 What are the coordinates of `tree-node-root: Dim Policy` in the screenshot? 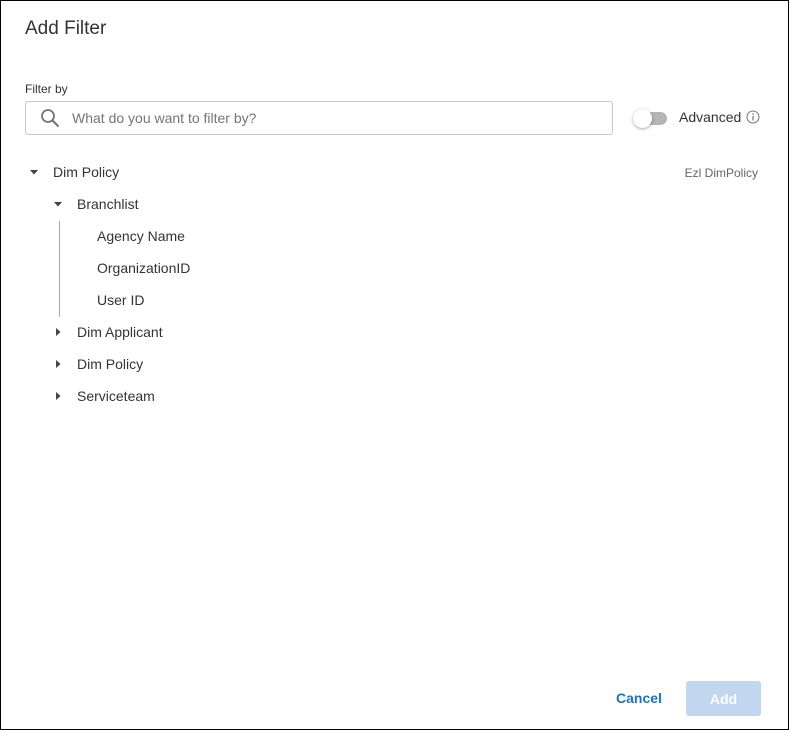 It's located at (74, 172).